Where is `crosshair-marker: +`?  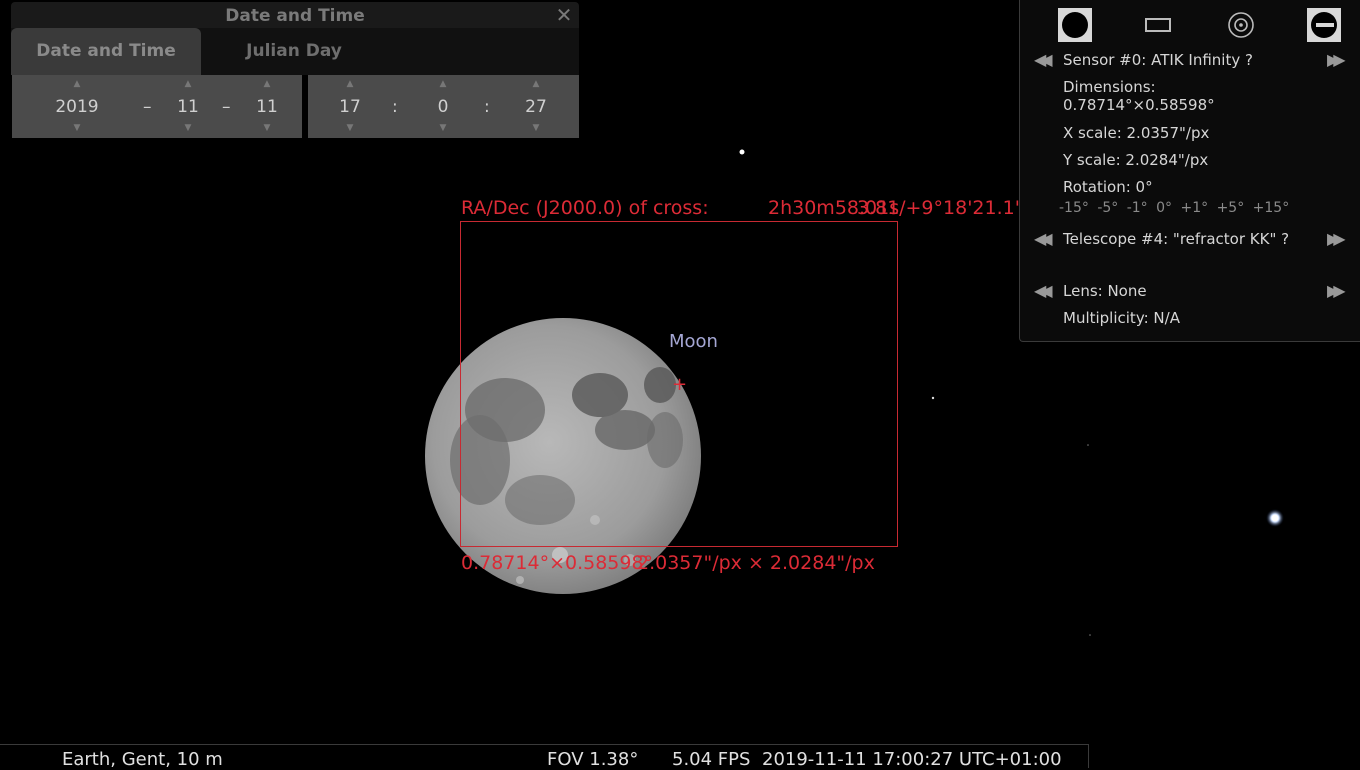 crosshair-marker: + is located at coordinates (680, 384).